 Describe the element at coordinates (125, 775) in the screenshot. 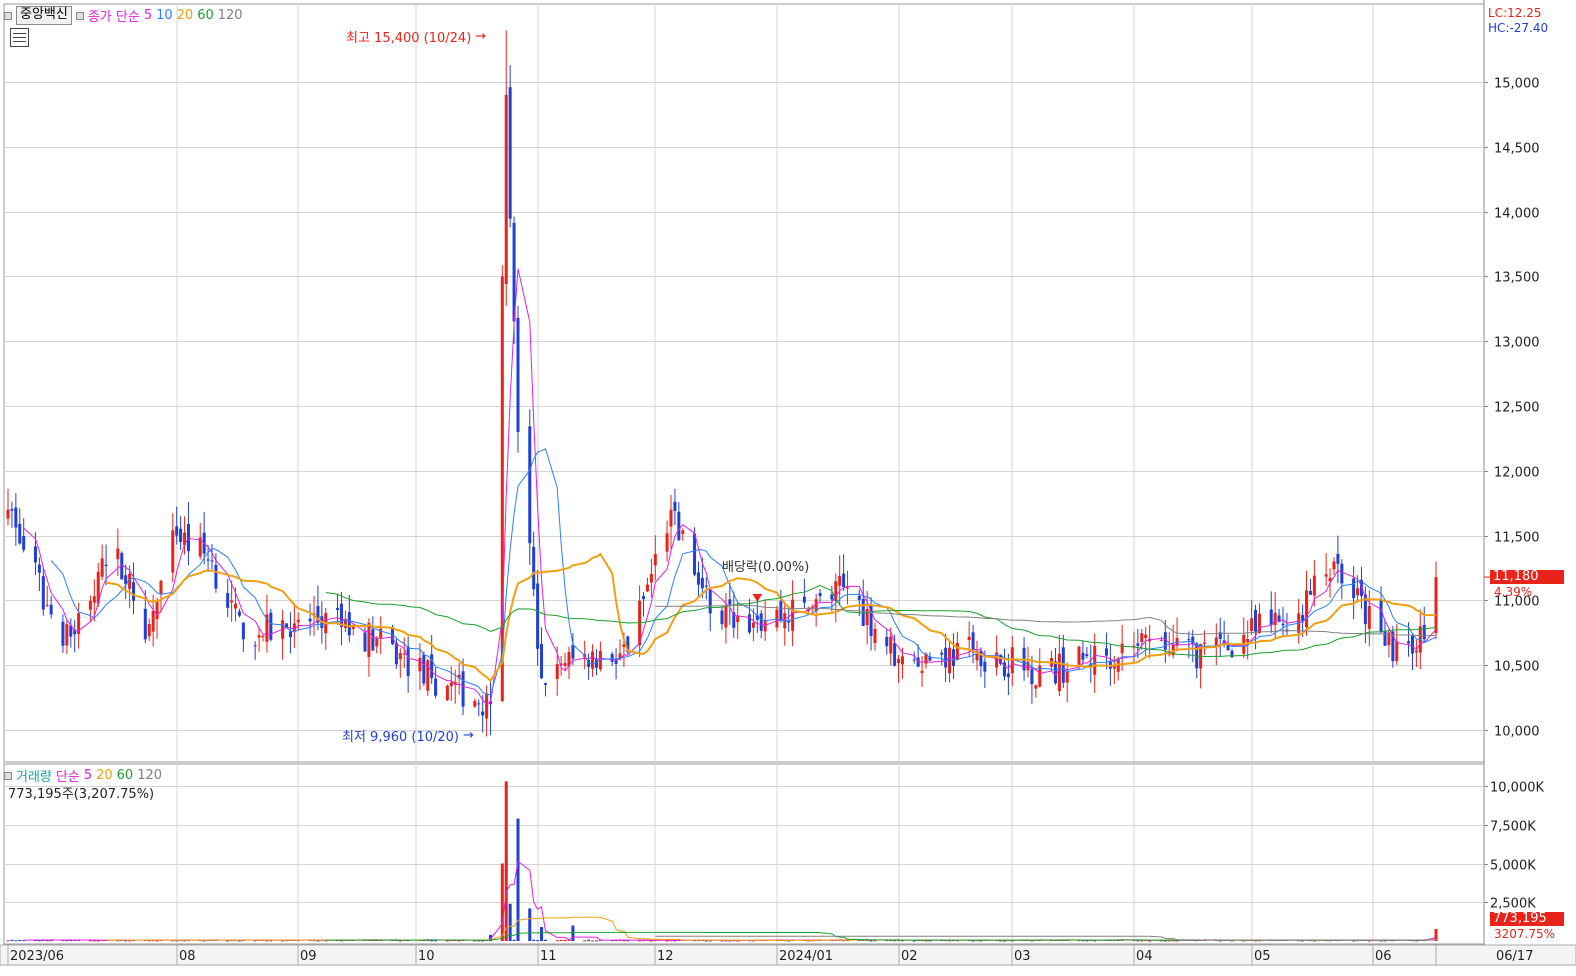

I see `vol-ma60-label: 60` at that location.